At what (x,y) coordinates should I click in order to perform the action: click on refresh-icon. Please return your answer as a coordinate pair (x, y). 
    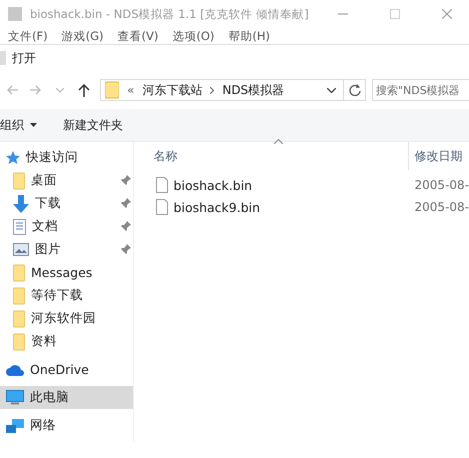
    Looking at the image, I should click on (354, 90).